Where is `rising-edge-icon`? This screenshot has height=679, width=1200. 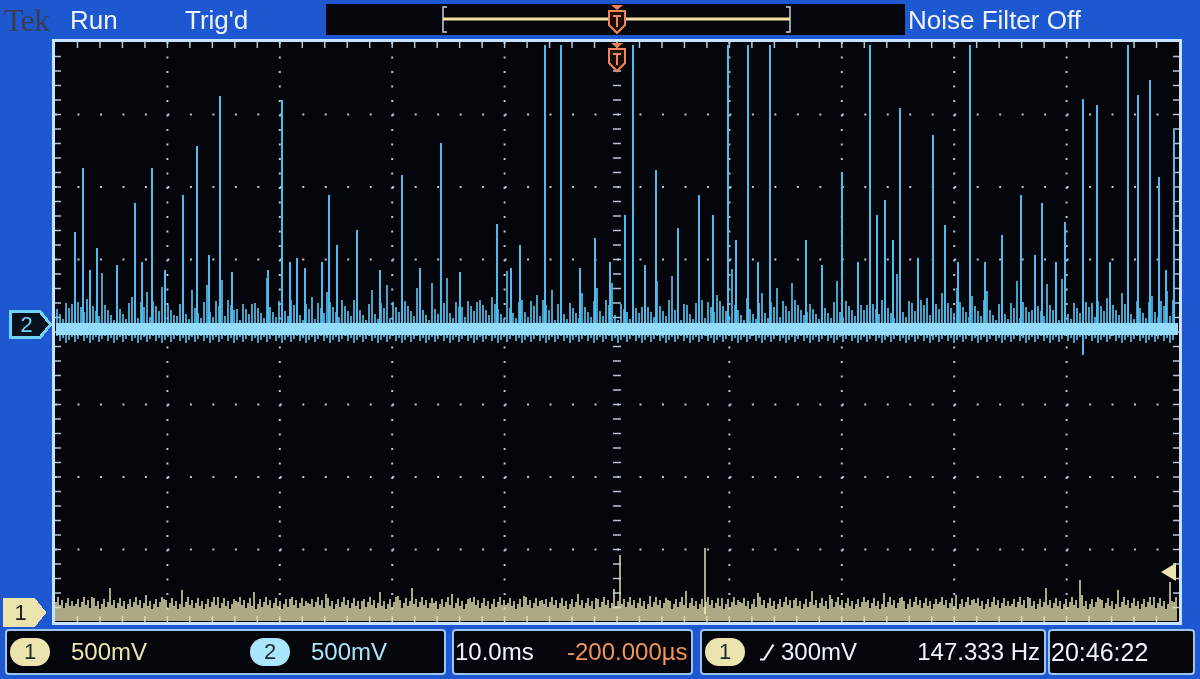 rising-edge-icon is located at coordinates (767, 652).